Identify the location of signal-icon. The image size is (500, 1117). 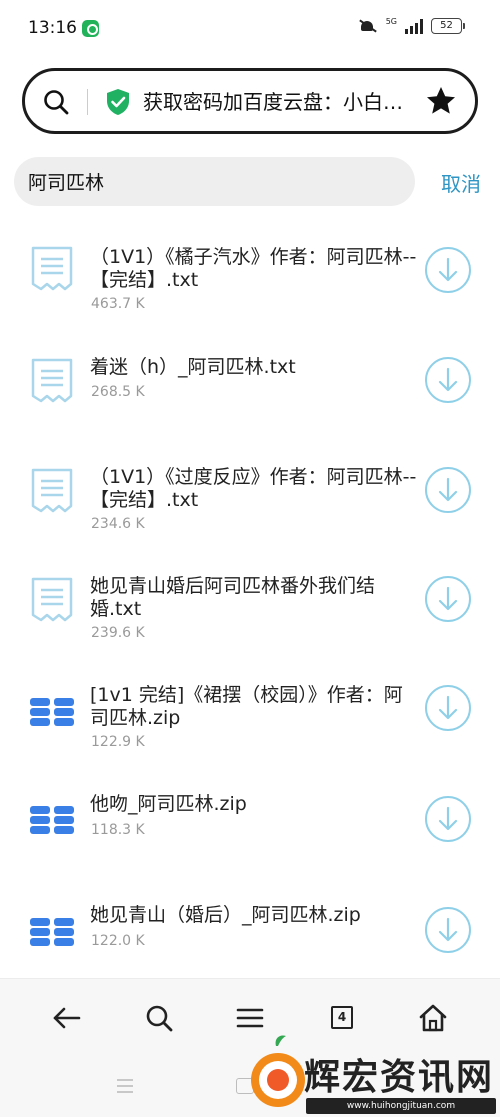
(414, 26).